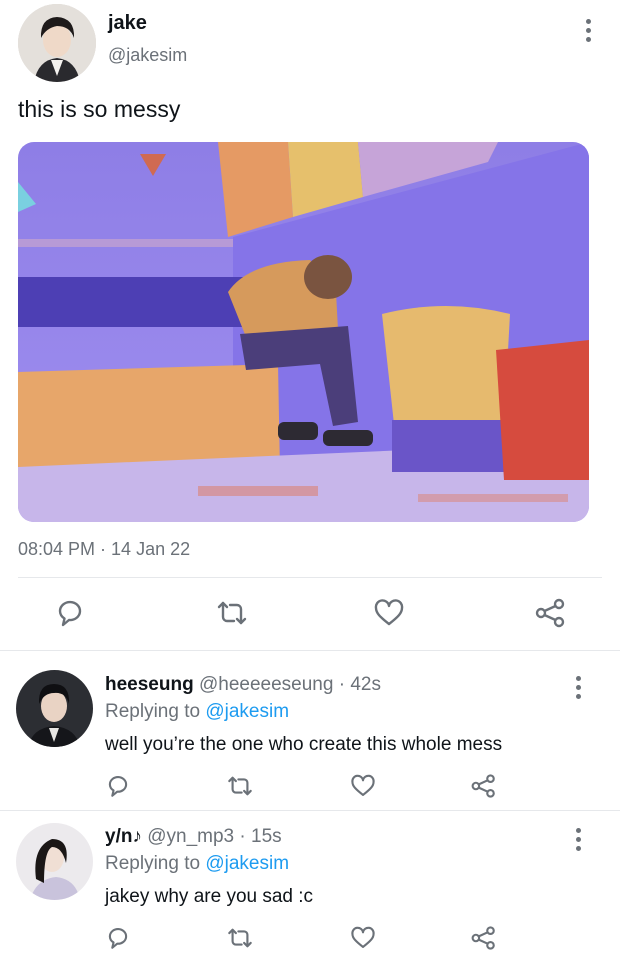  Describe the element at coordinates (214, 836) in the screenshot. I see `reply-meta: @yn_mp3 · 15s` at that location.